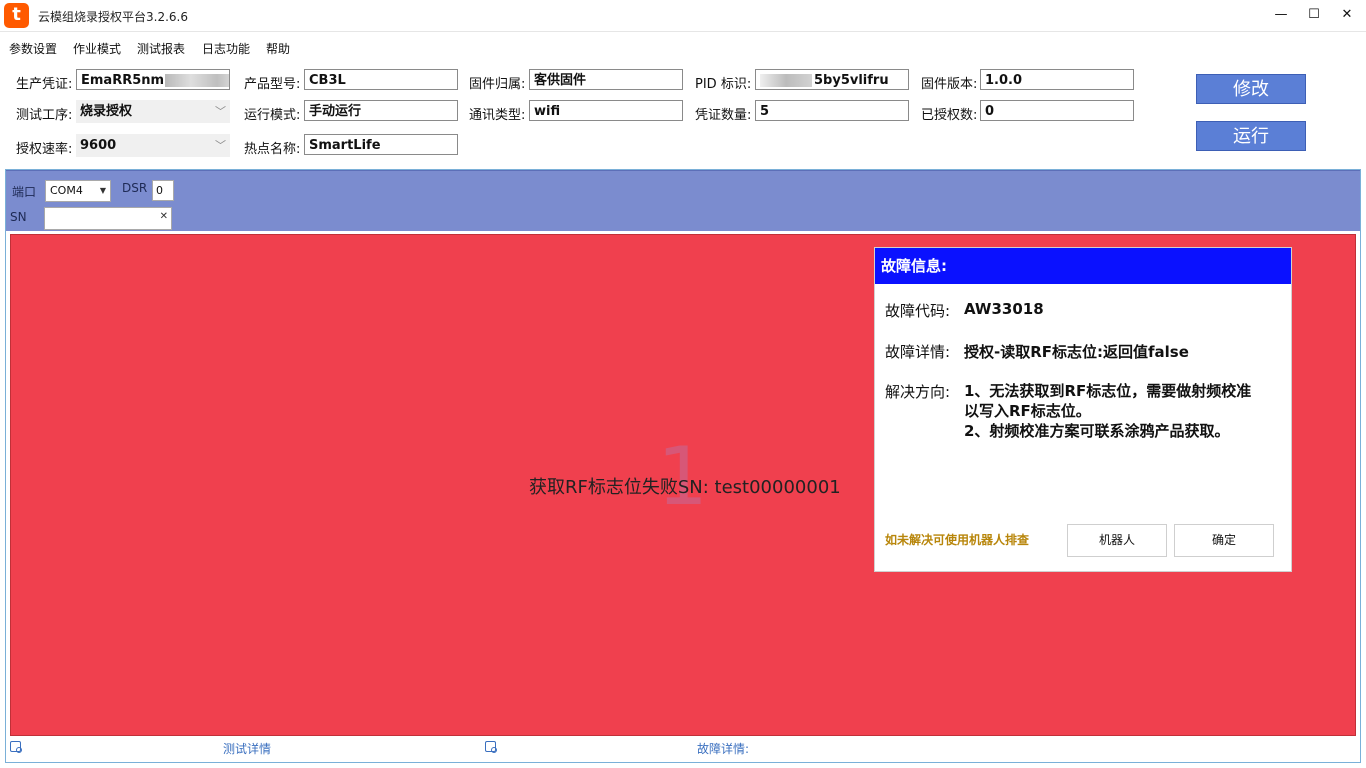 Image resolution: width=1366 pixels, height=768 pixels. Describe the element at coordinates (66, 190) in the screenshot. I see `port-value: COM4` at that location.